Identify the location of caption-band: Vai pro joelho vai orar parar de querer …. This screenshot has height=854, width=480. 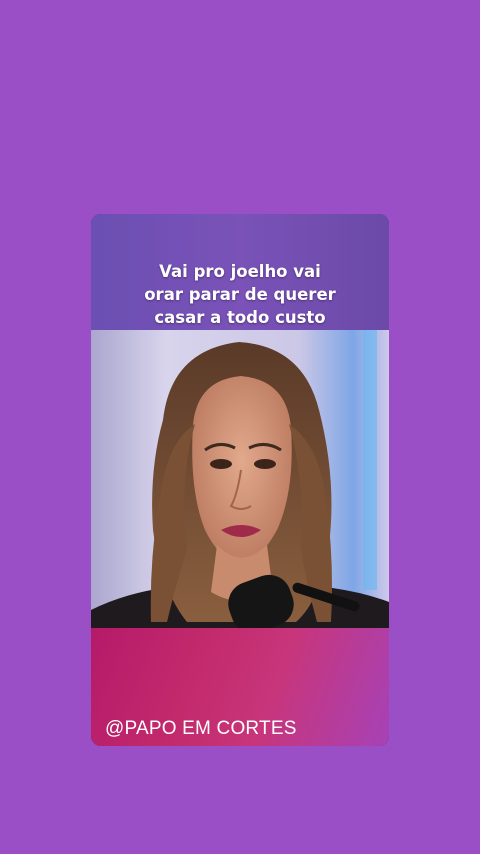
(240, 272).